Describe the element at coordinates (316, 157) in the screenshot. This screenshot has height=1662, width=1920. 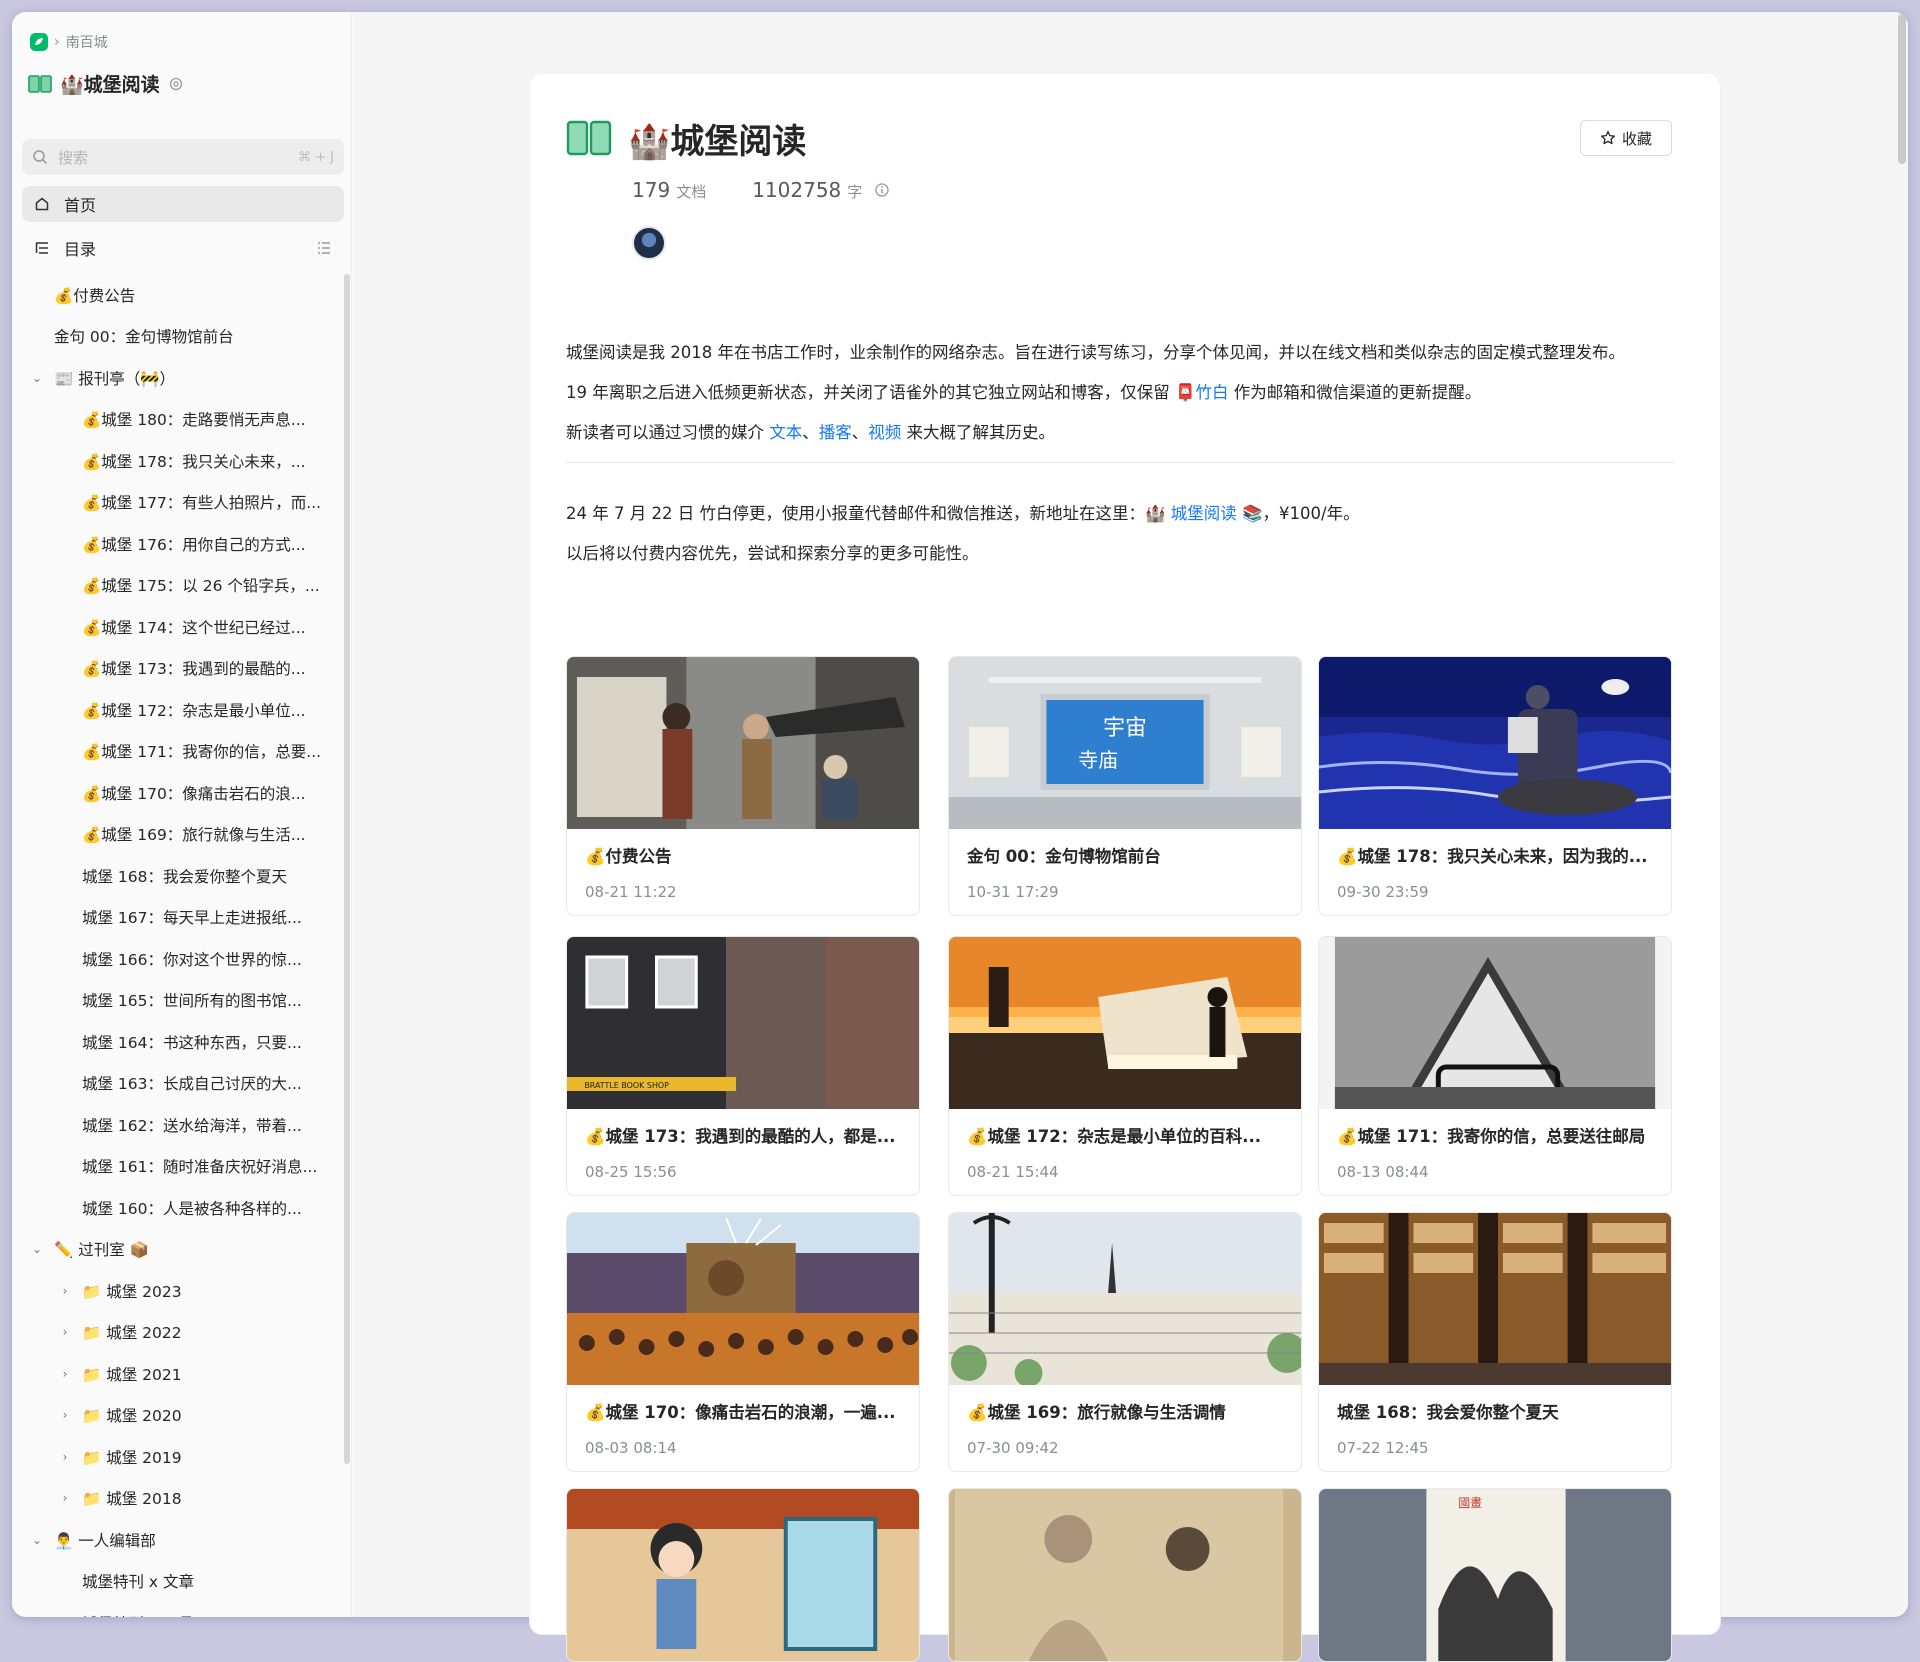
I see `search-shortcut: ⌘ + J` at that location.